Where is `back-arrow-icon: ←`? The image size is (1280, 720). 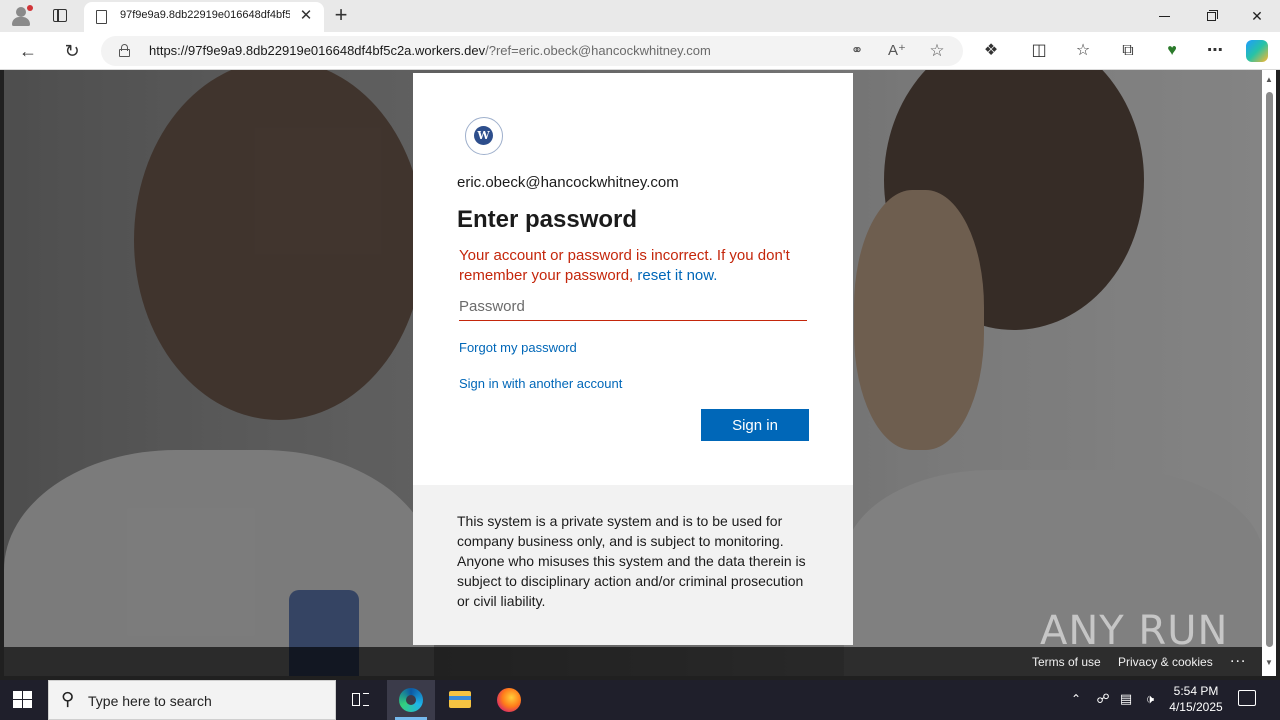
back-arrow-icon: ← is located at coordinates (28, 51).